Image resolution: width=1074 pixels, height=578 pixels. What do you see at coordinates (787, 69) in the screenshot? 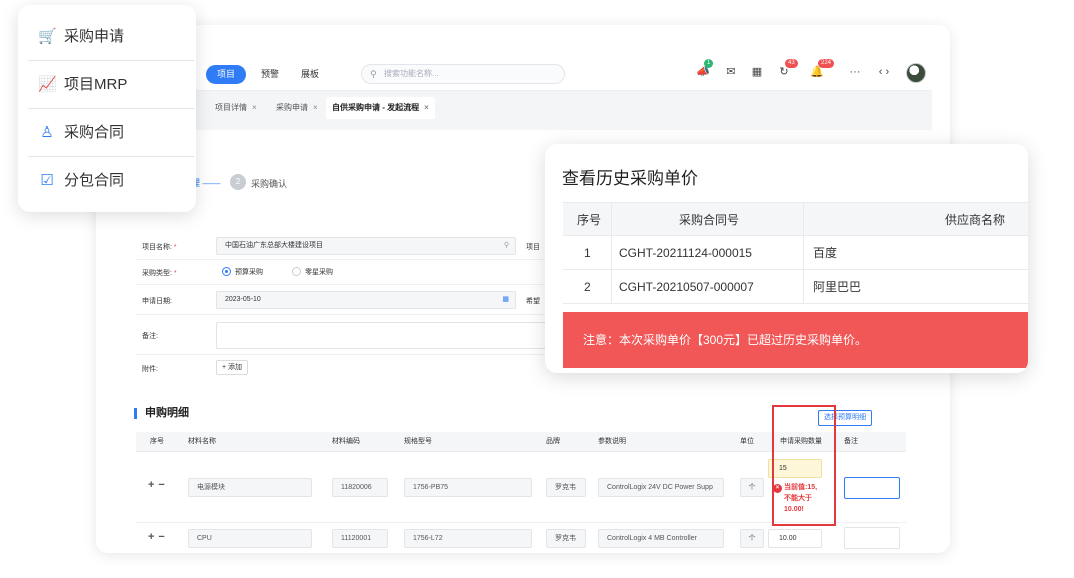
I see `sync-icon: ↻ 43` at bounding box center [787, 69].